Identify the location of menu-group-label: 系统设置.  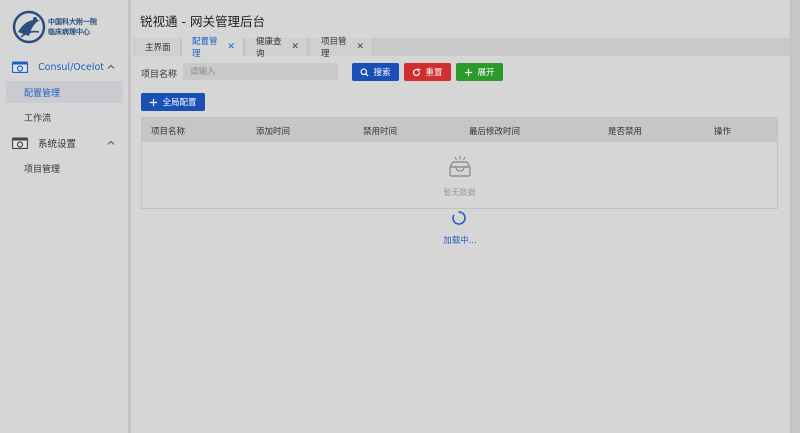
(57, 144).